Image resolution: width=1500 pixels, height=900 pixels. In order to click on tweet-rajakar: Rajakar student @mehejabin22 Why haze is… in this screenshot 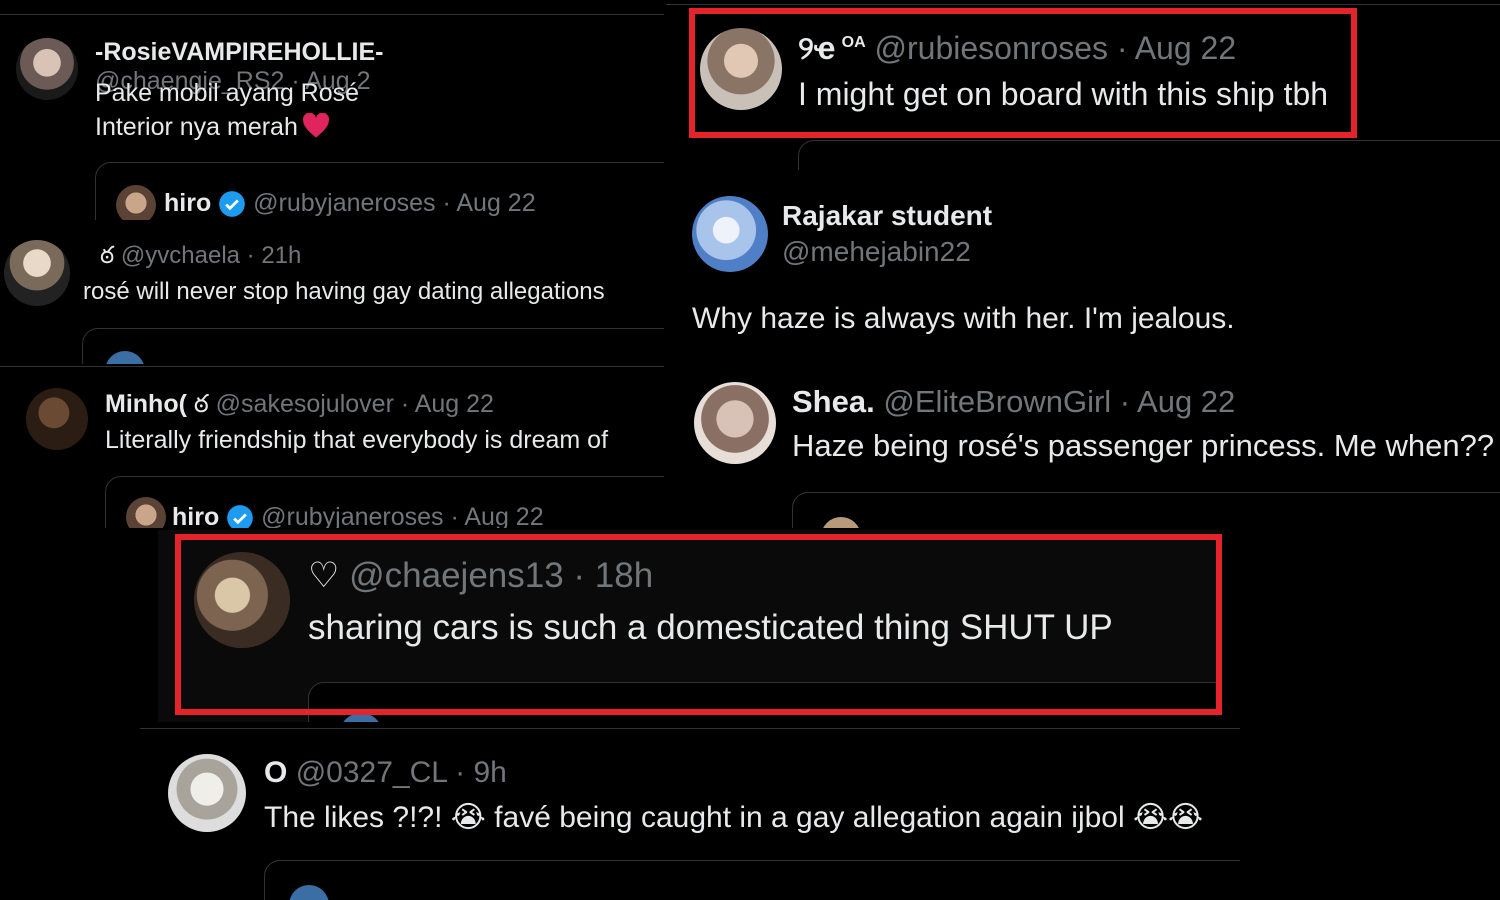, I will do `click(1083, 270)`.